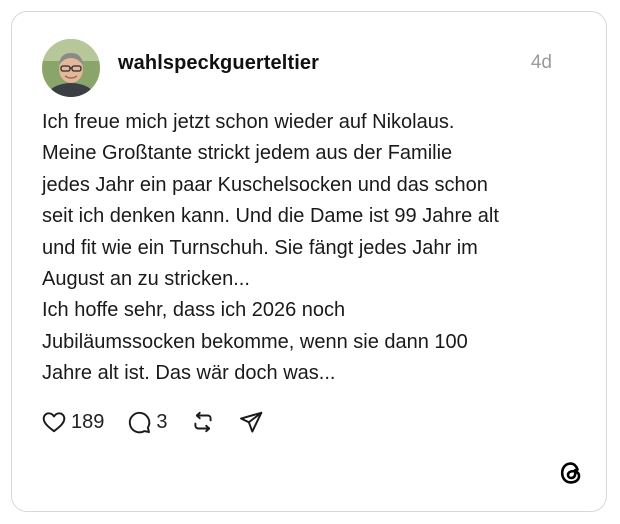 The height and width of the screenshot is (524, 620). Describe the element at coordinates (54, 422) in the screenshot. I see `heart-icon` at that location.